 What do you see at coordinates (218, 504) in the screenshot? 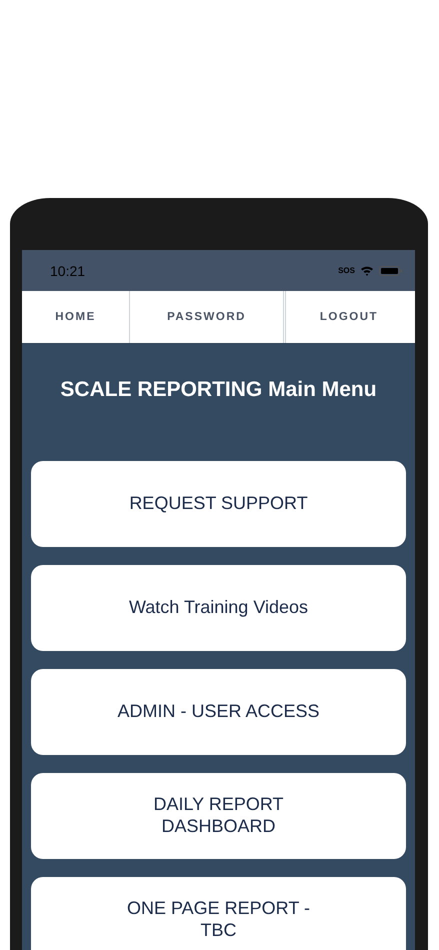
I see `menu-button: REQUEST SUPPORT` at bounding box center [218, 504].